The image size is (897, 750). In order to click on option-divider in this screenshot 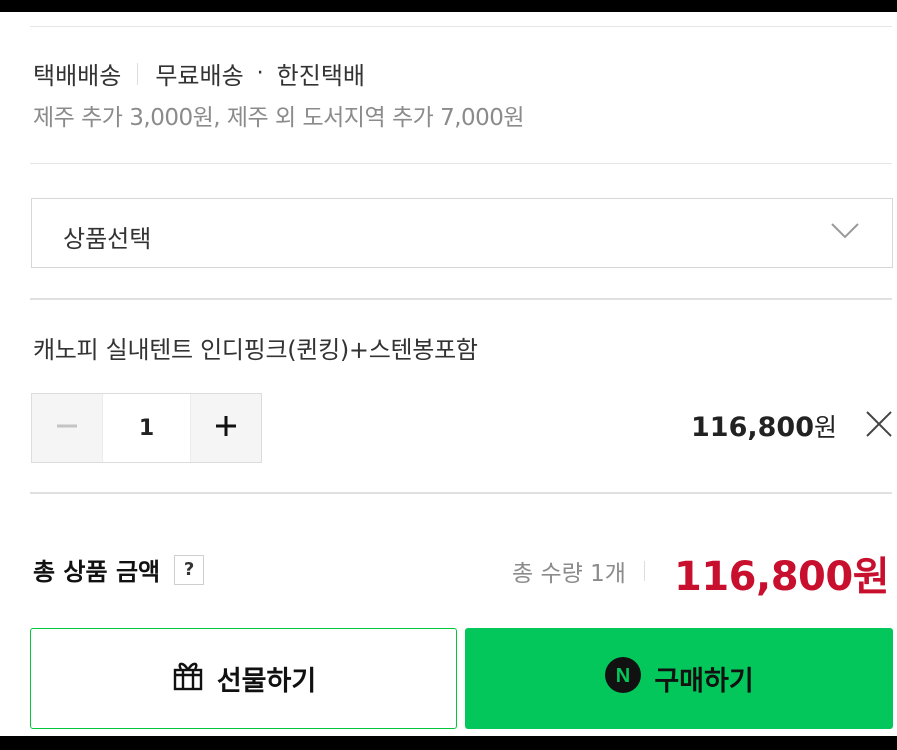, I will do `click(461, 299)`.